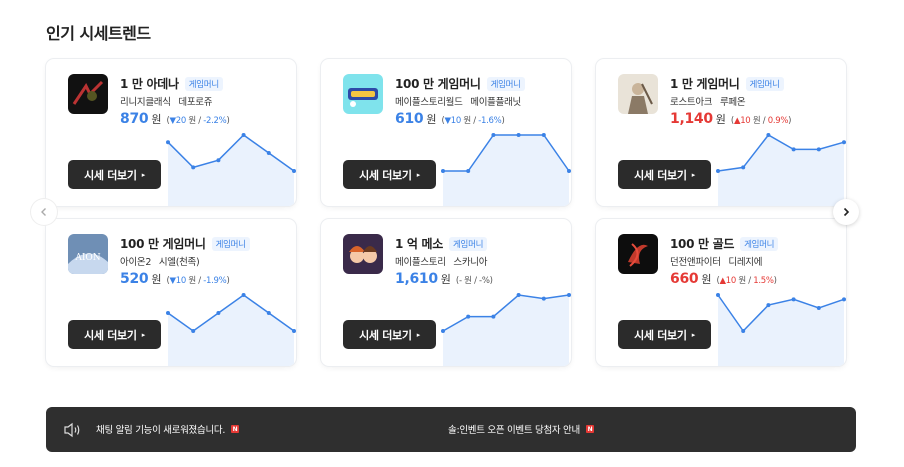 The height and width of the screenshot is (467, 904). What do you see at coordinates (409, 119) in the screenshot?
I see `current-price: 610` at bounding box center [409, 119].